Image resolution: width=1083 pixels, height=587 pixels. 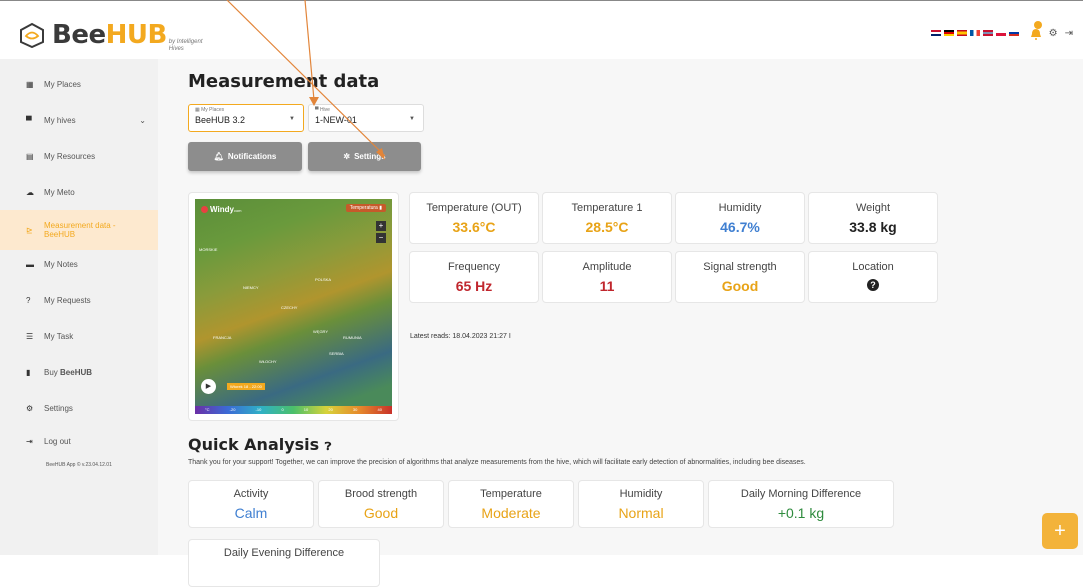 I want to click on settings-button-label: Settings, so click(x=370, y=156).